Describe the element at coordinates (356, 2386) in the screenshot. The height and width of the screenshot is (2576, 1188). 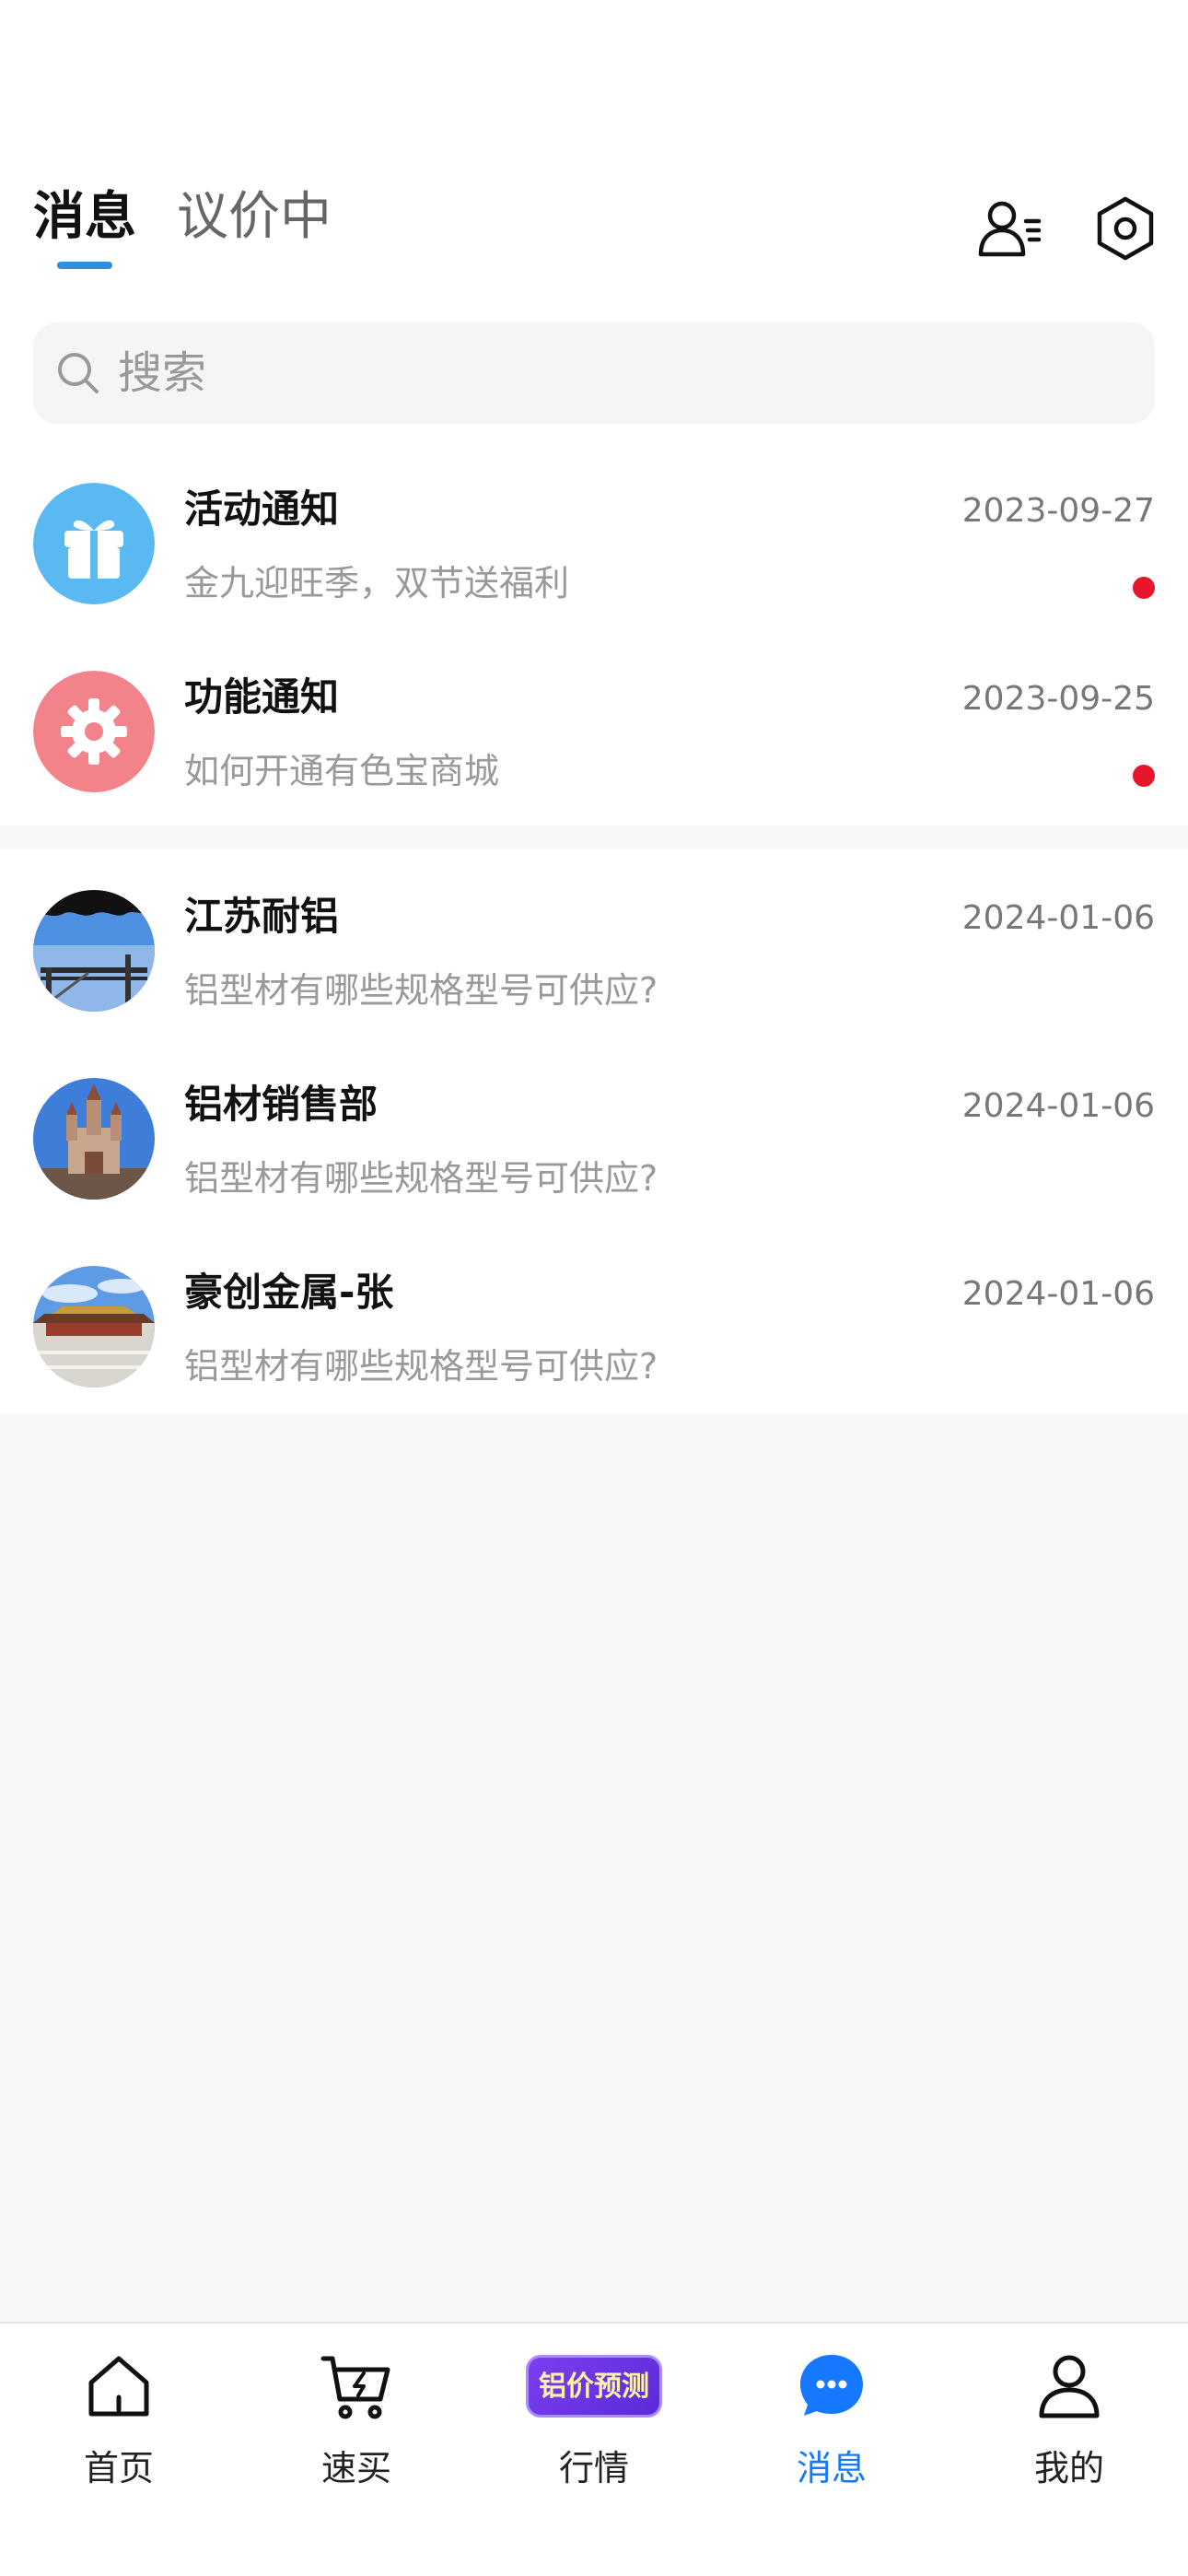
I see `cart-icon` at that location.